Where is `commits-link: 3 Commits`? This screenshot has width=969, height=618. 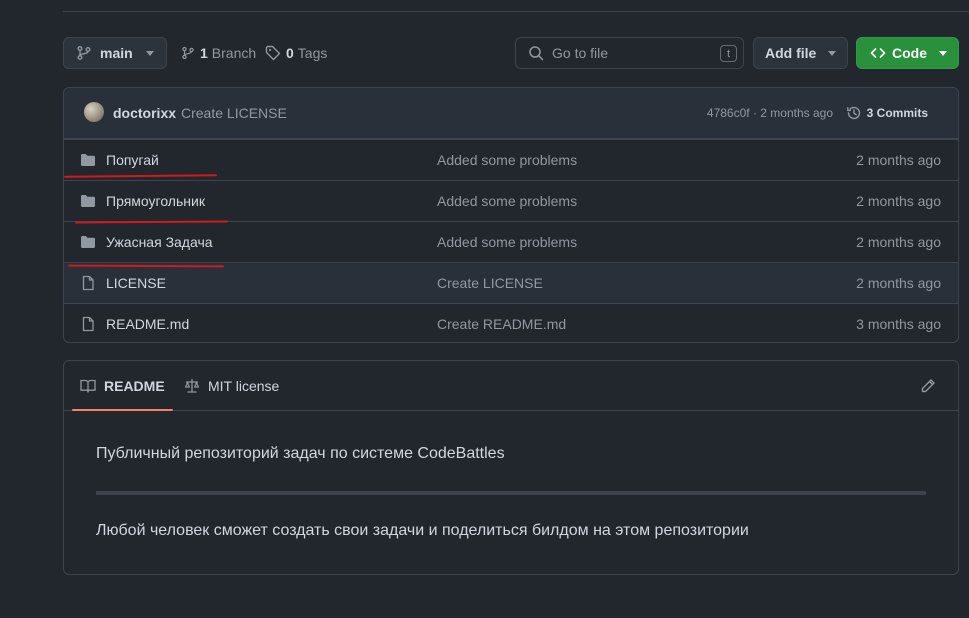
commits-link: 3 Commits is located at coordinates (887, 113).